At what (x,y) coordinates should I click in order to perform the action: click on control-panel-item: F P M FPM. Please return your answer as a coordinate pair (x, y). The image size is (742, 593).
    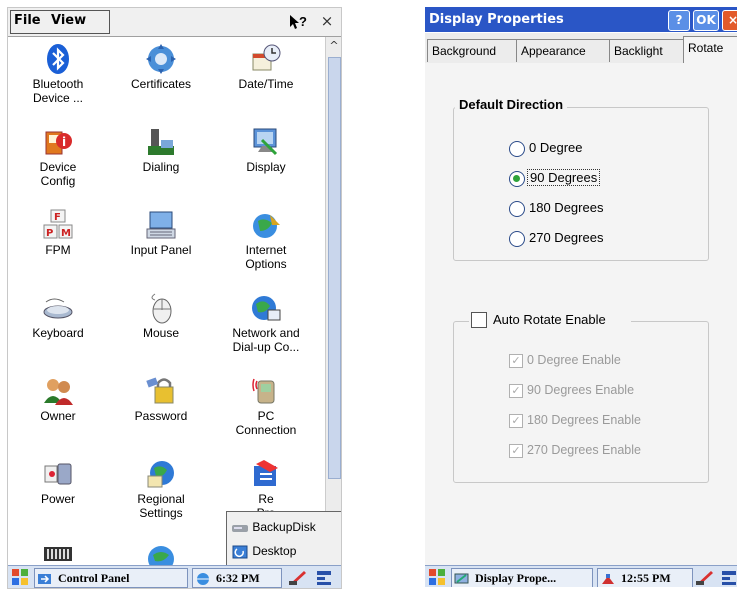
    Looking at the image, I should click on (58, 244).